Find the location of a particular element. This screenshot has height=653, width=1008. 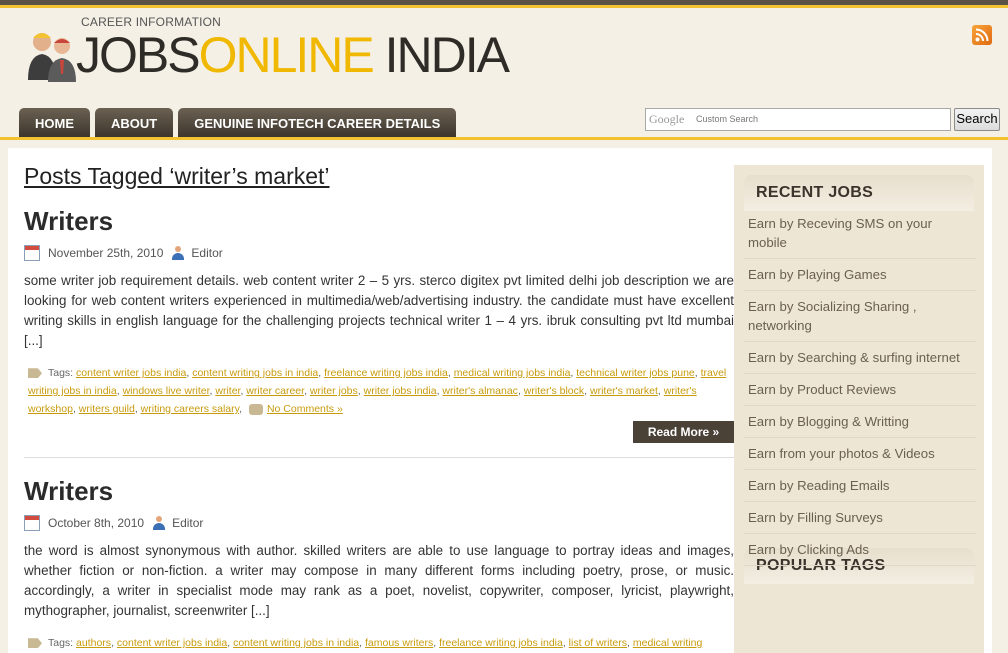

tag-link: writer's almanac is located at coordinates (480, 391).